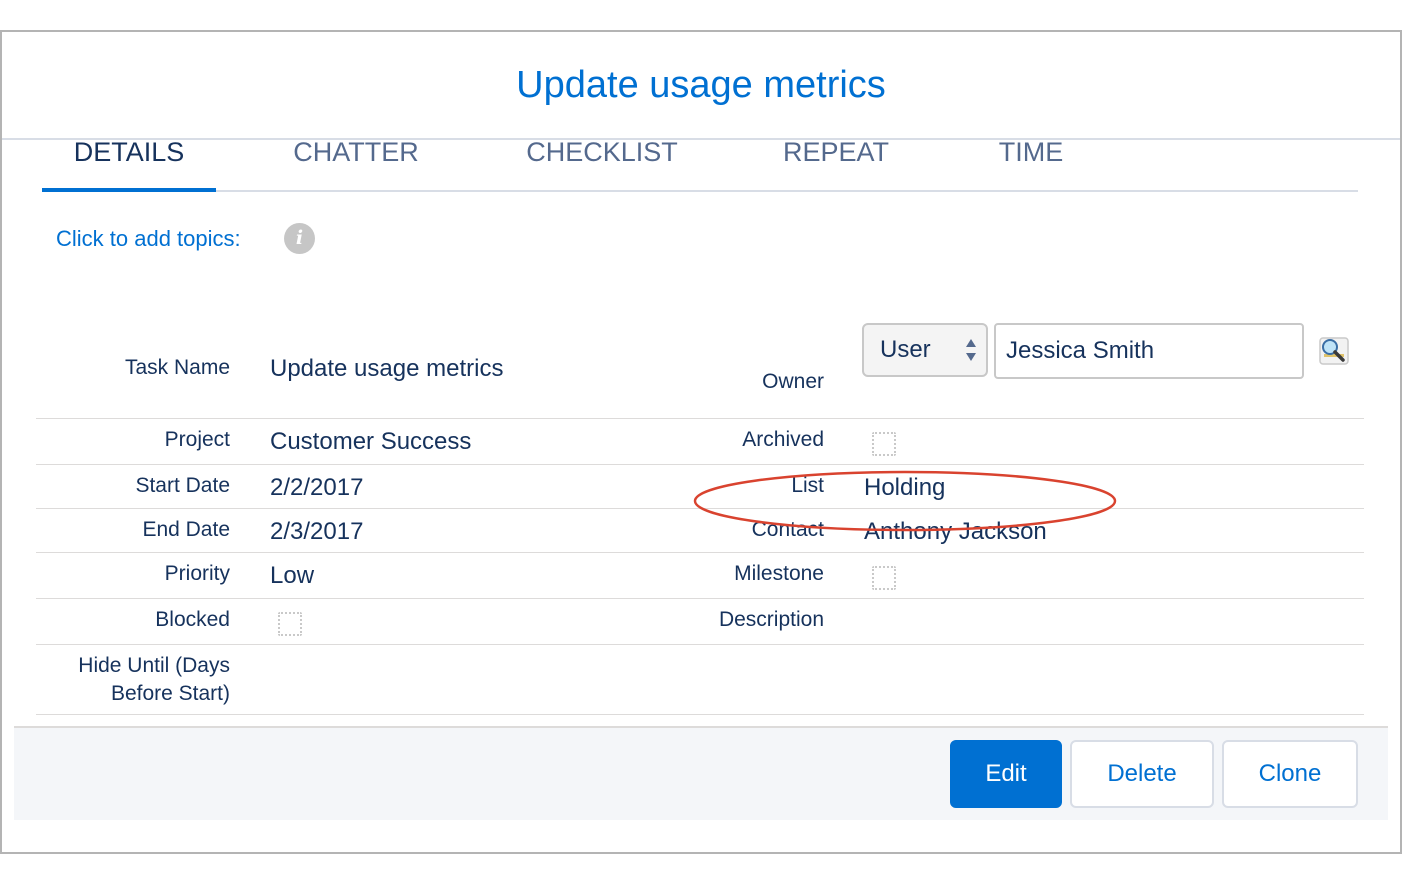 This screenshot has height=884, width=1402. I want to click on lookup-magnifier-icon, so click(1334, 351).